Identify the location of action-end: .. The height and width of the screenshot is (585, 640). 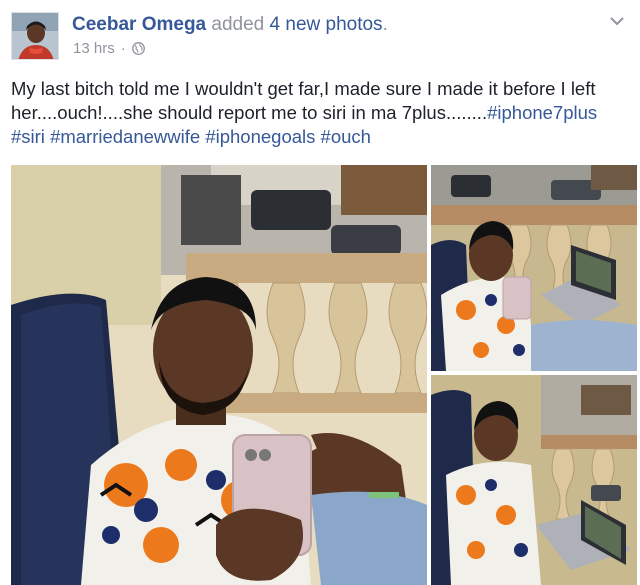
(385, 24).